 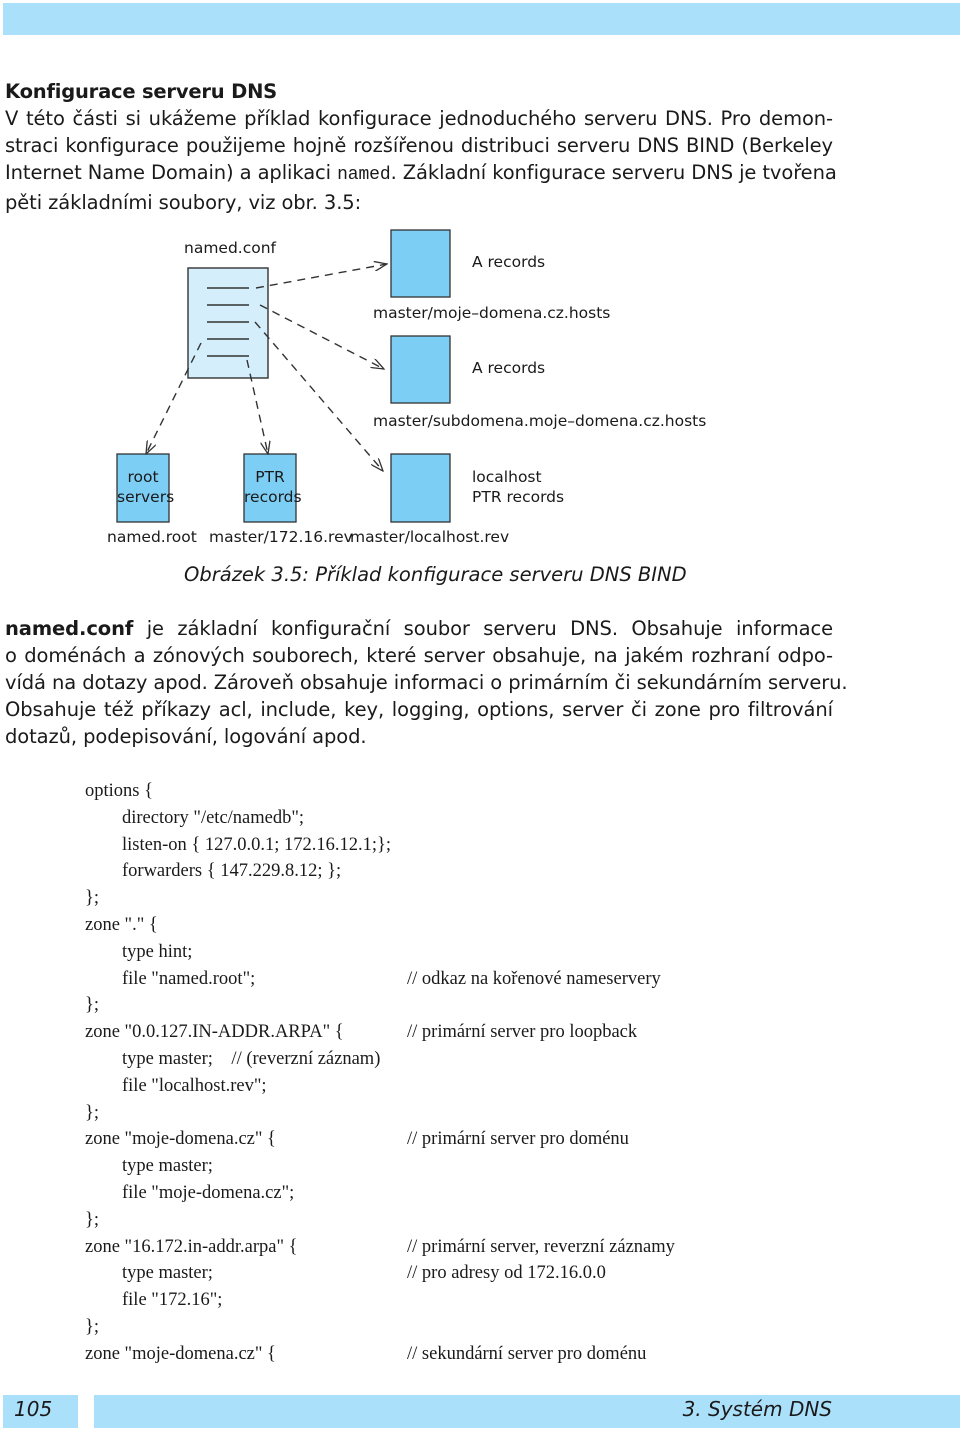 I want to click on chapter-title: 3. Systém DNS, so click(x=757, y=1409).